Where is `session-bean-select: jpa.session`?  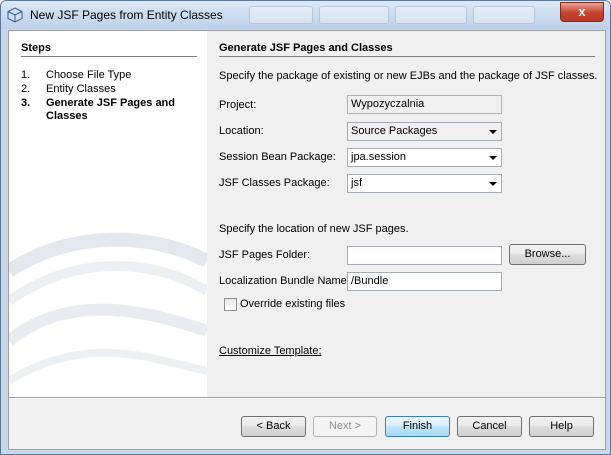
session-bean-select: jpa.session is located at coordinates (424, 157).